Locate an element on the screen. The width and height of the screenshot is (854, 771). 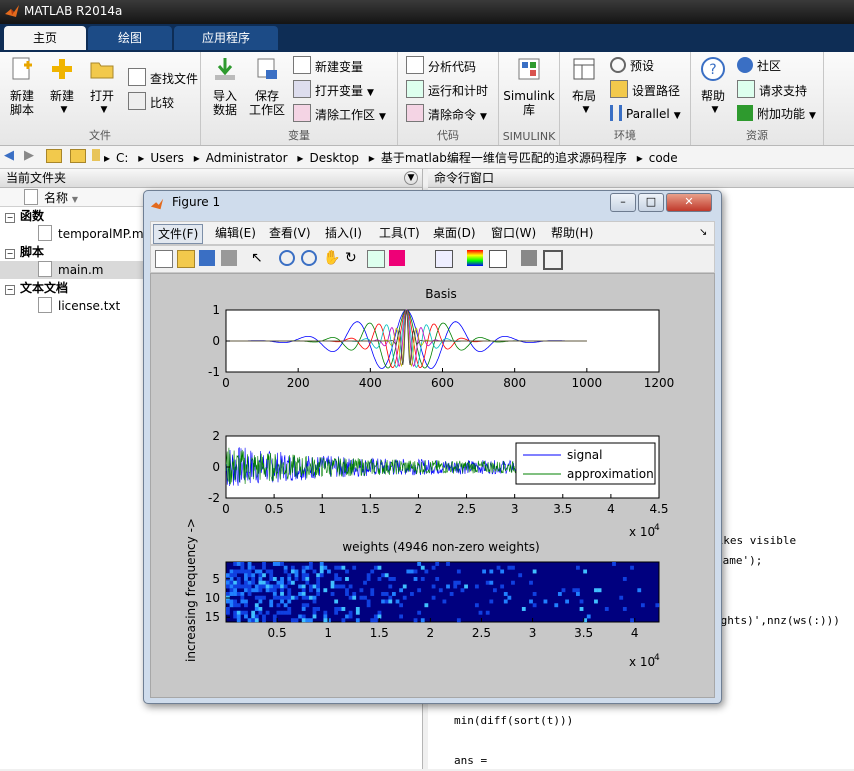
preferences-button: 预设 is located at coordinates (632, 66).